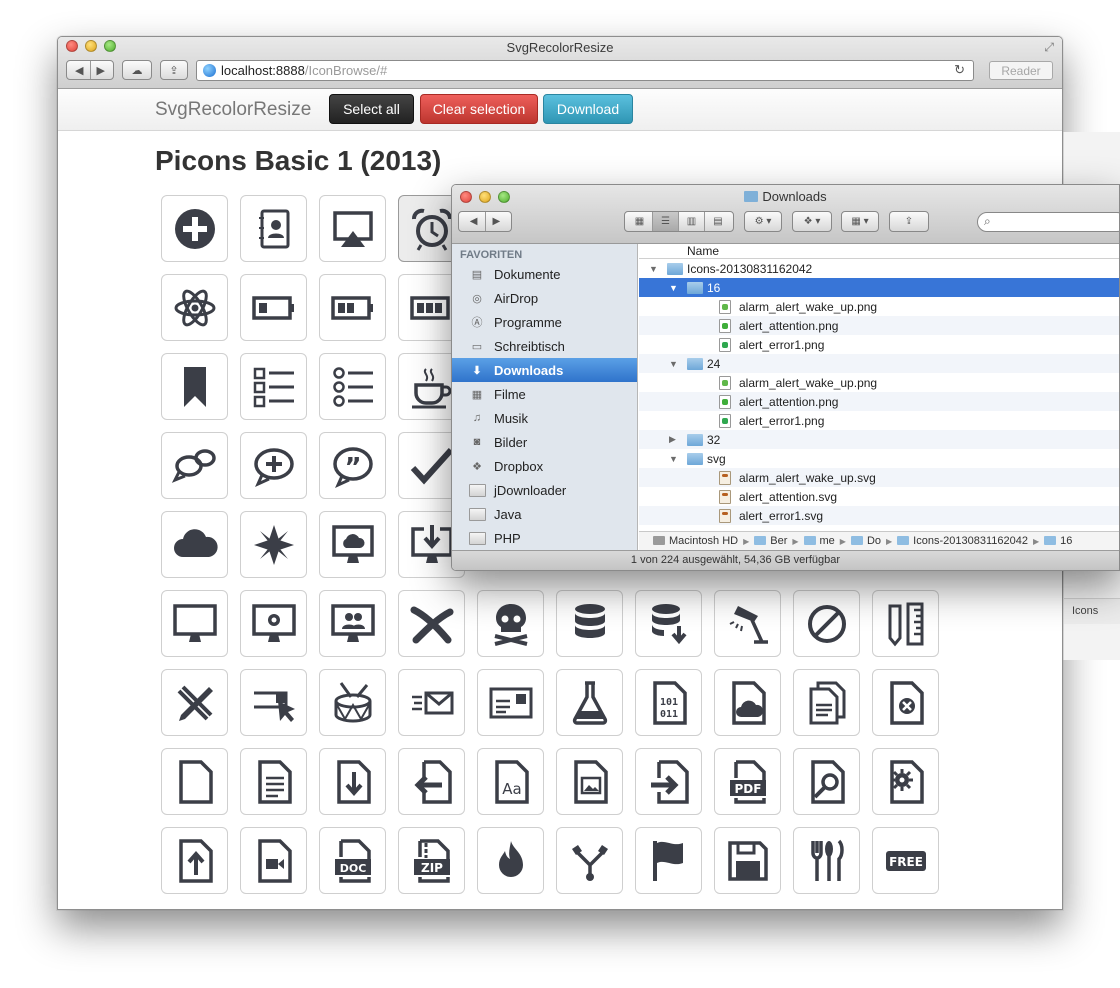 This screenshot has height=988, width=1120. Describe the element at coordinates (431, 623) in the screenshot. I see `icon-tile-cross-x` at that location.